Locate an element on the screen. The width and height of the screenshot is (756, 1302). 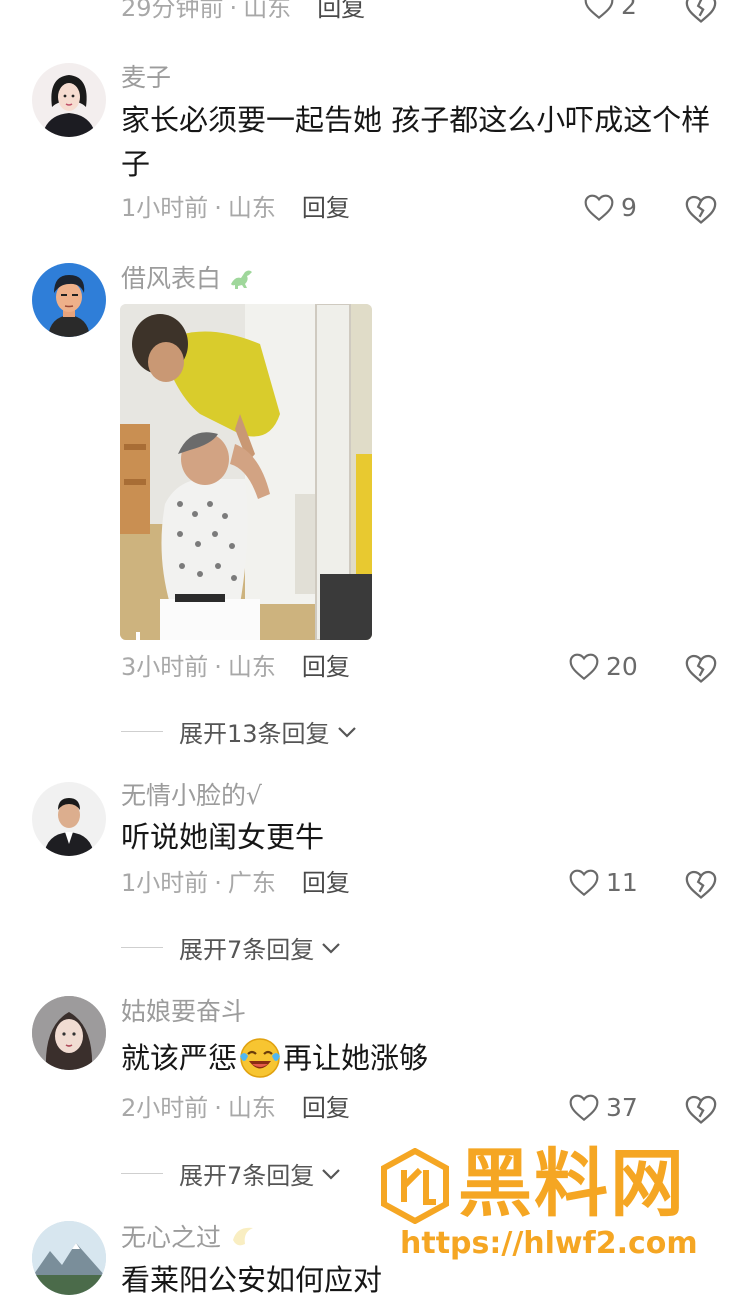
watermark-url: https://hlwf2.com is located at coordinates (549, 1243).